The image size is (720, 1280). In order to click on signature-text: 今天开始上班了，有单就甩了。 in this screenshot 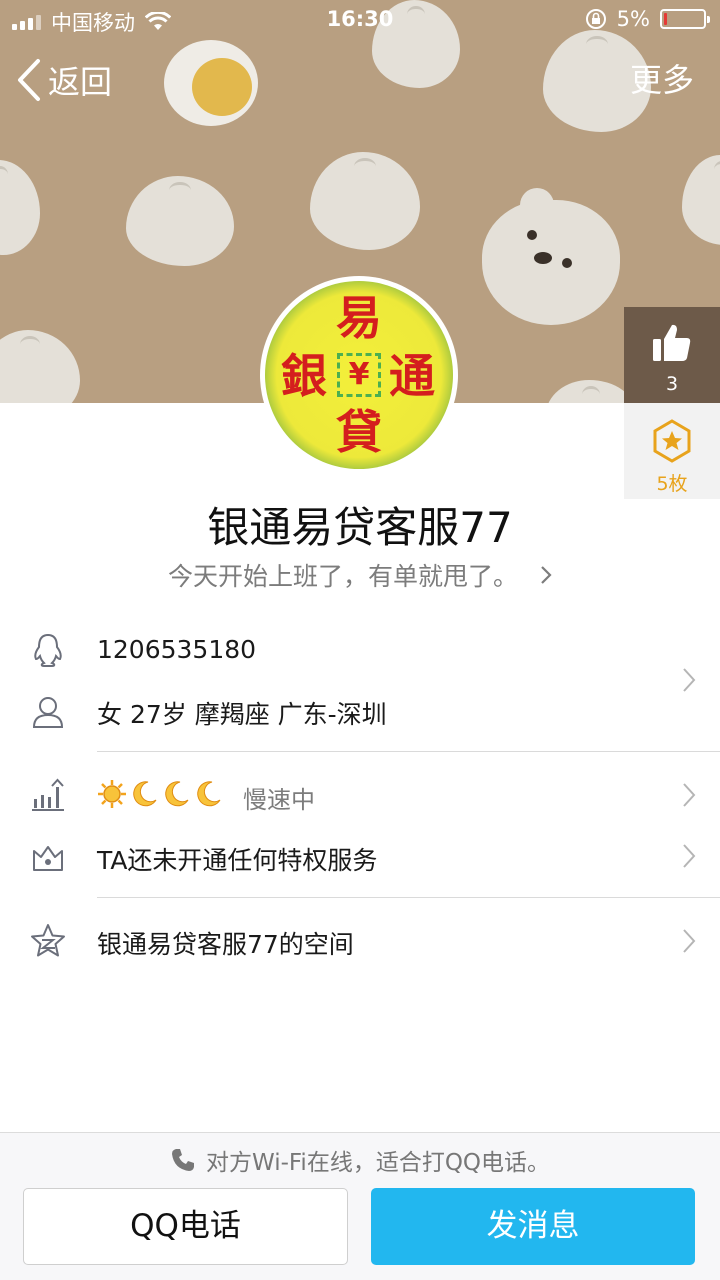, I will do `click(343, 576)`.